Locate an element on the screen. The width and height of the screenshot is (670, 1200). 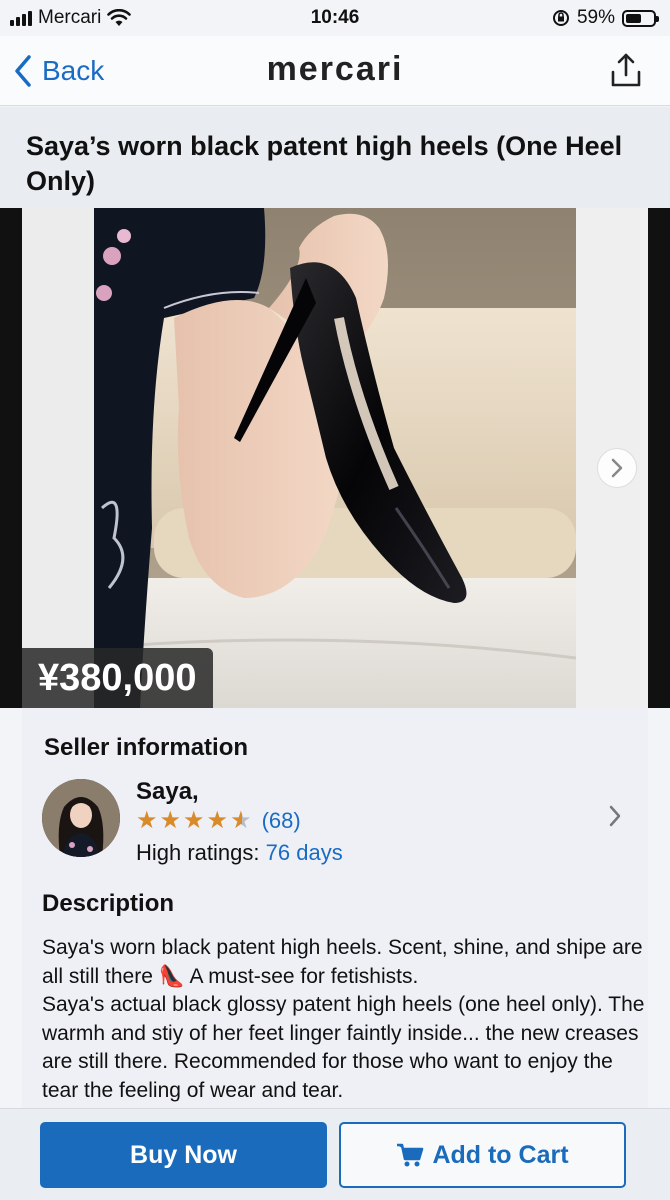
battery-percent: 59% is located at coordinates (595, 17).